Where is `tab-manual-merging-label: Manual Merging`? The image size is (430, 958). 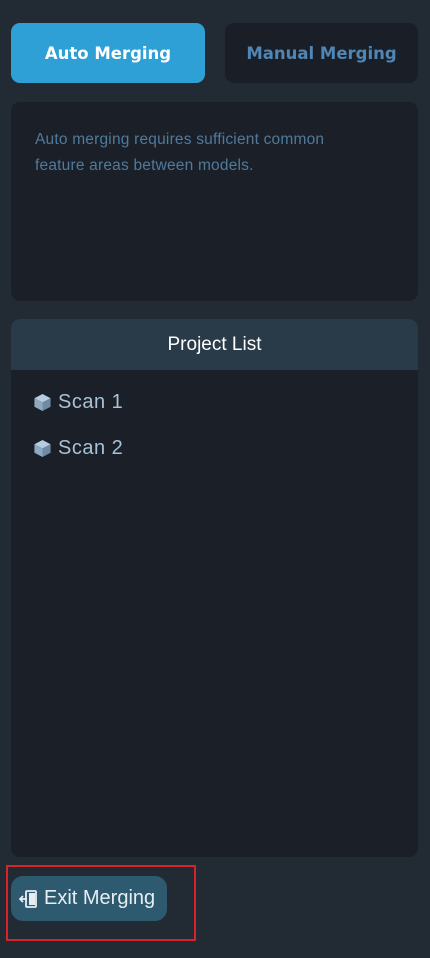
tab-manual-merging-label: Manual Merging is located at coordinates (321, 53).